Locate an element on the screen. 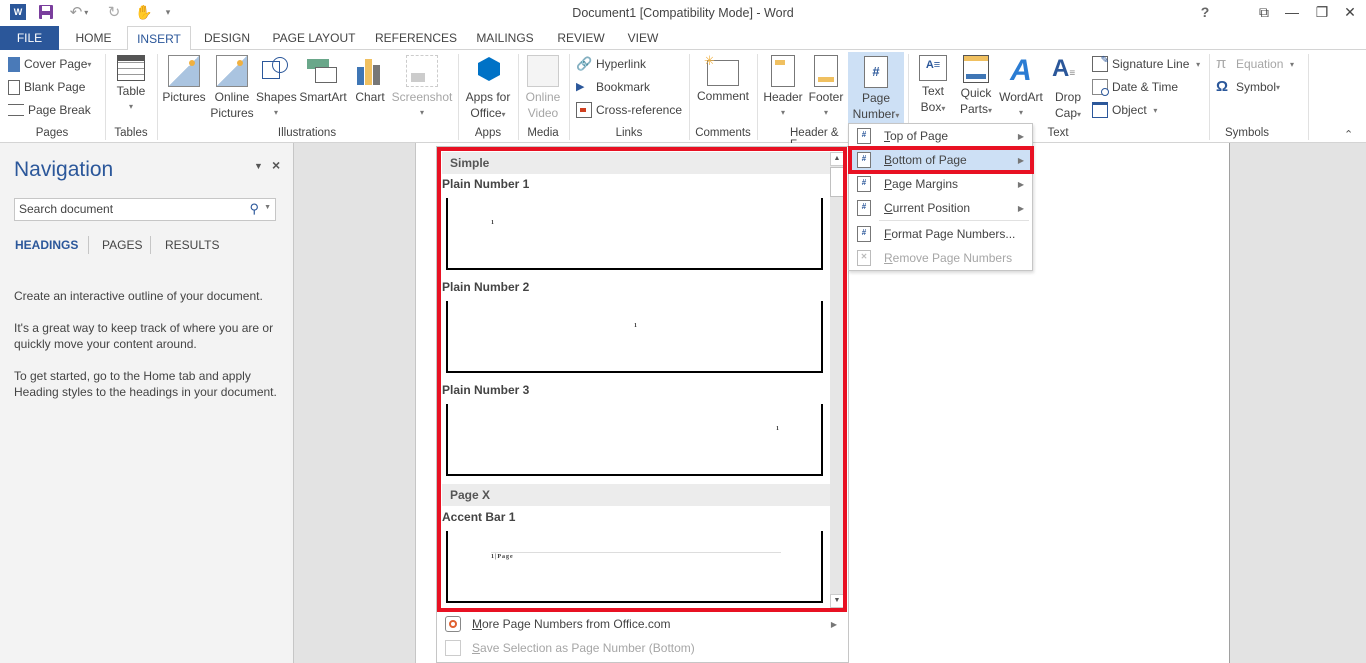  close-icon: ✕ is located at coordinates (1350, 12).